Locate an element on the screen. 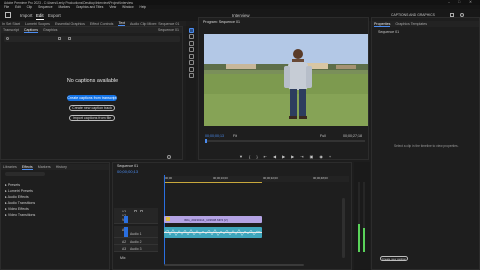 The image size is (480, 270). tab-properties: Properties is located at coordinates (382, 24).